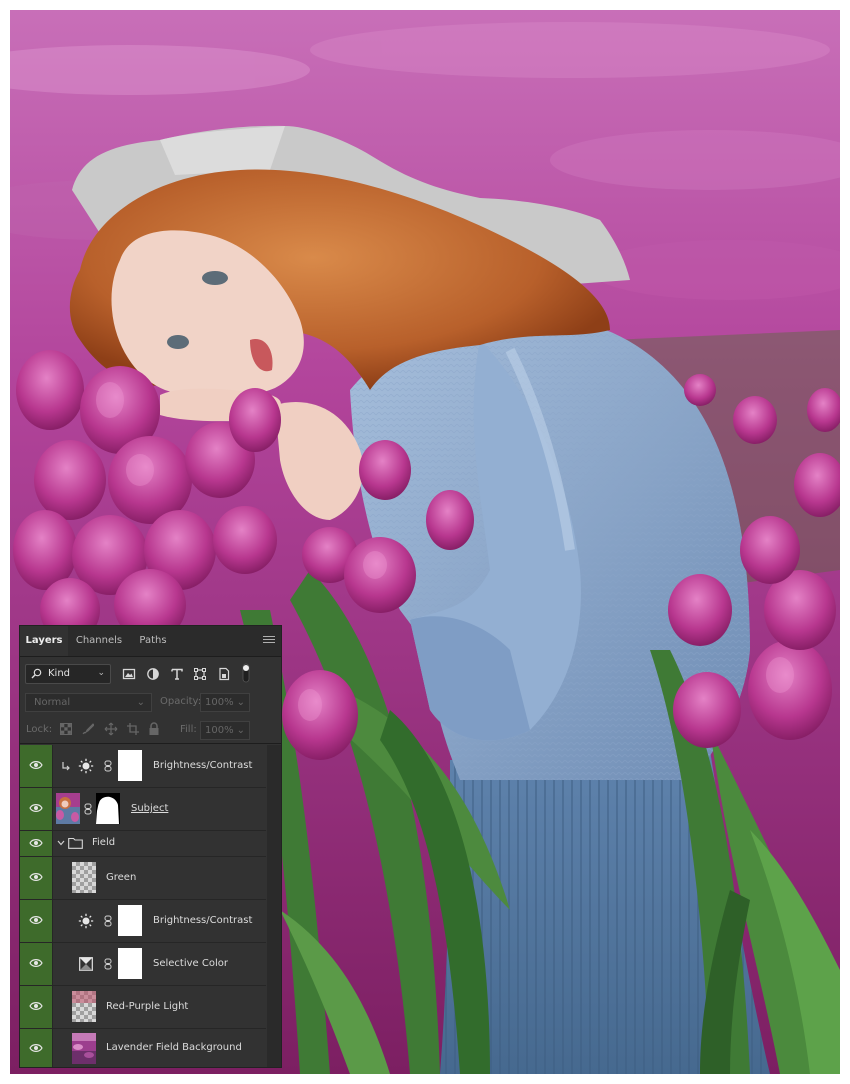 Image resolution: width=850 pixels, height=1084 pixels. I want to click on panel-menu-icon, so click(269, 641).